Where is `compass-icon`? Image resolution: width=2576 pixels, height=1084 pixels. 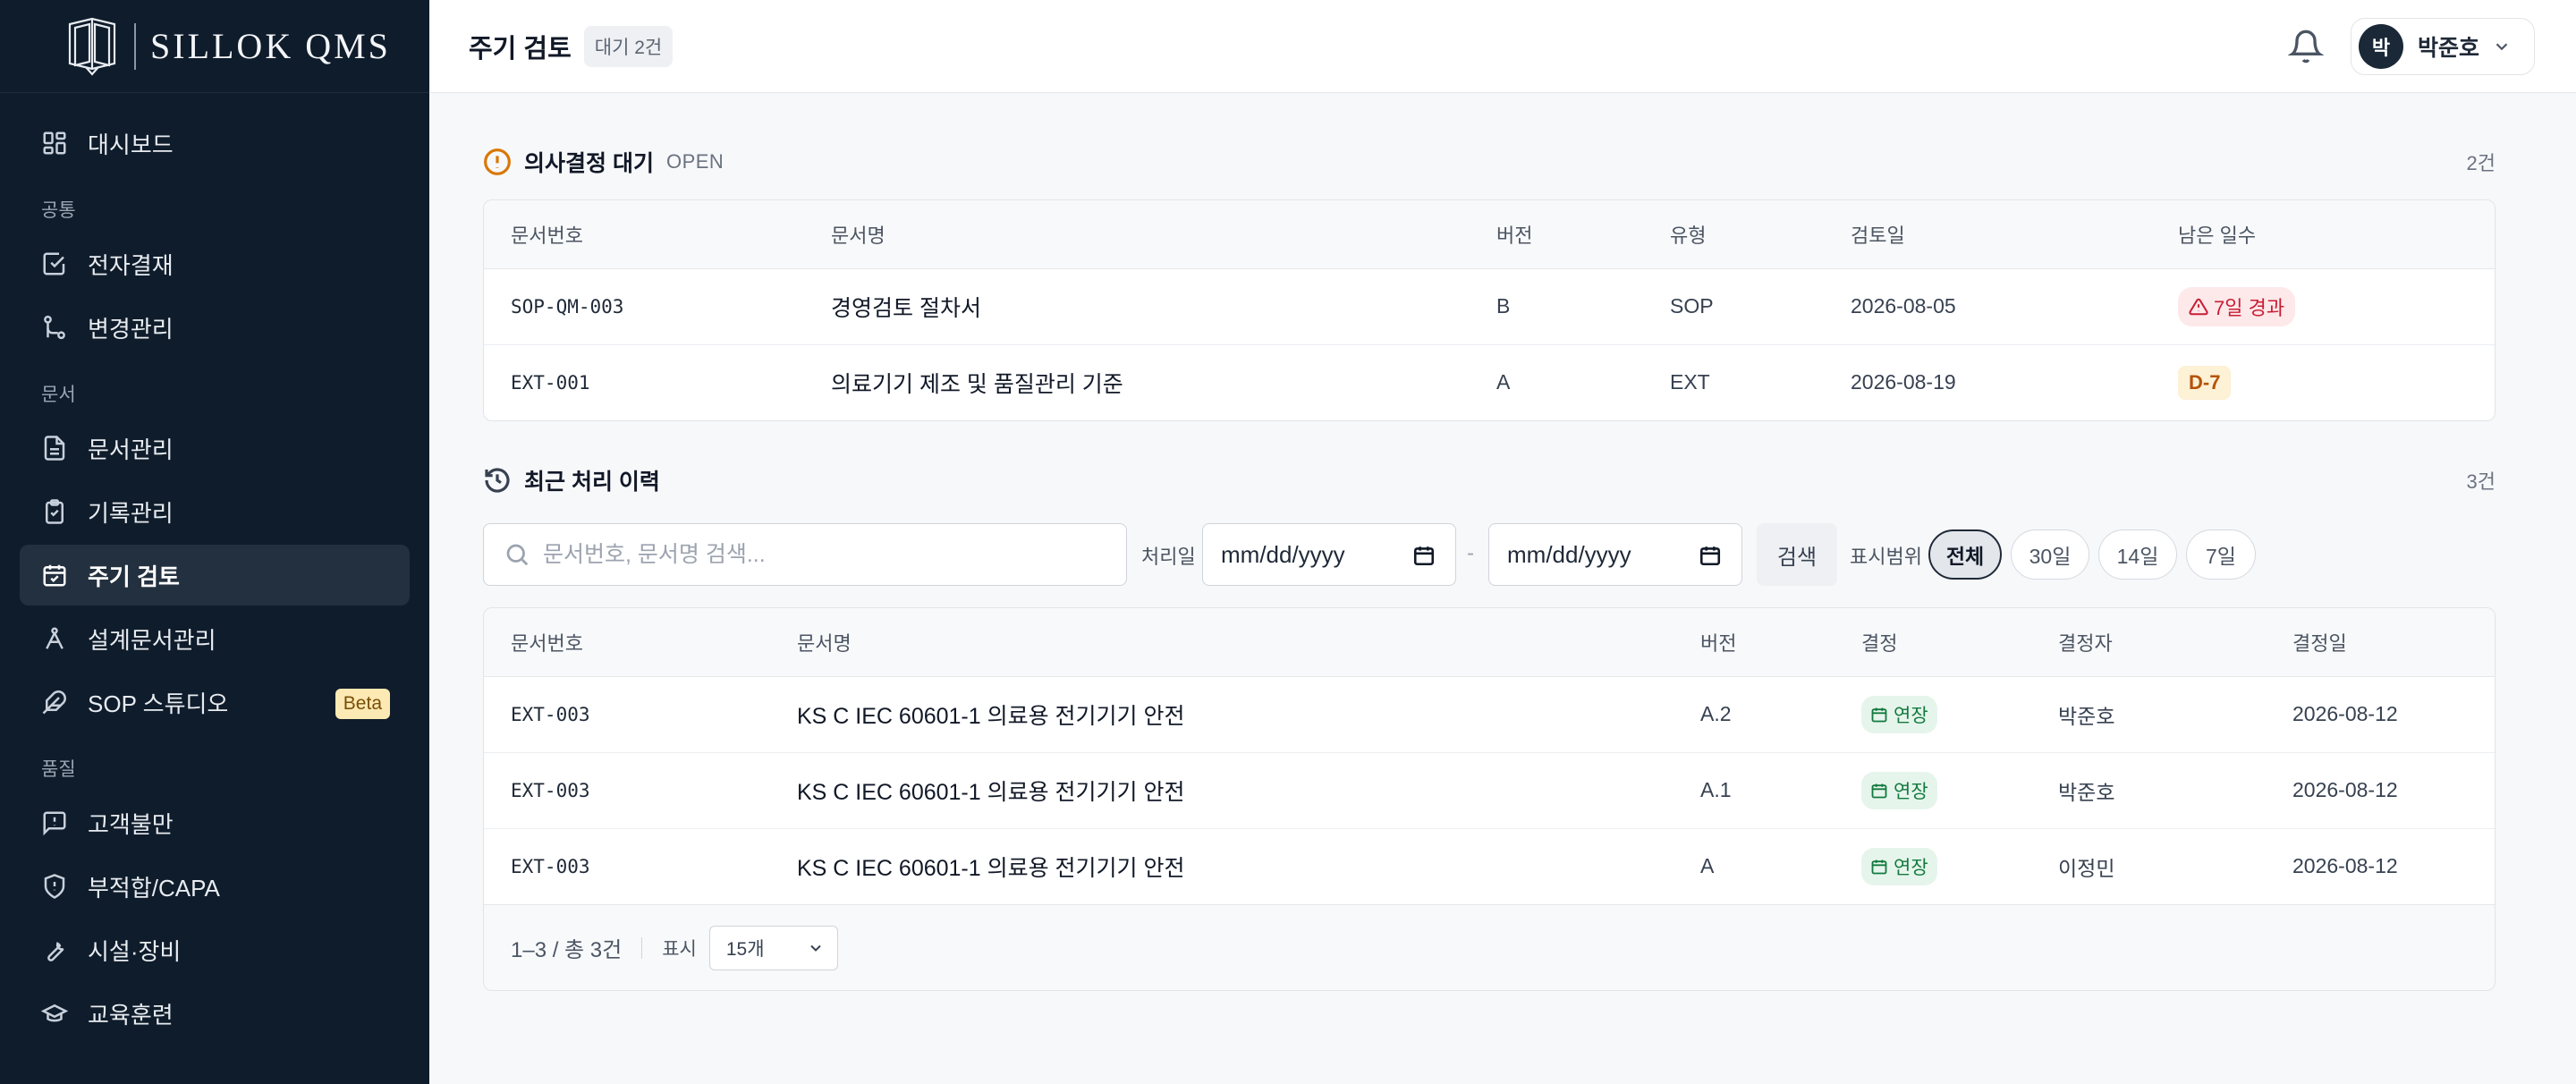
compass-icon is located at coordinates (54, 639).